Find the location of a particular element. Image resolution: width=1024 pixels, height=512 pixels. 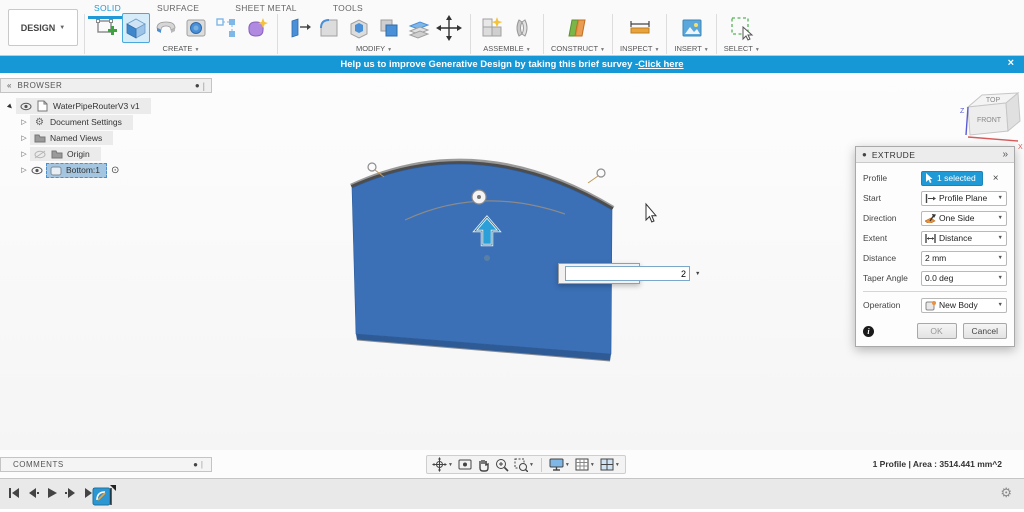

extent-dropdown: Distance ▼ is located at coordinates (964, 238).